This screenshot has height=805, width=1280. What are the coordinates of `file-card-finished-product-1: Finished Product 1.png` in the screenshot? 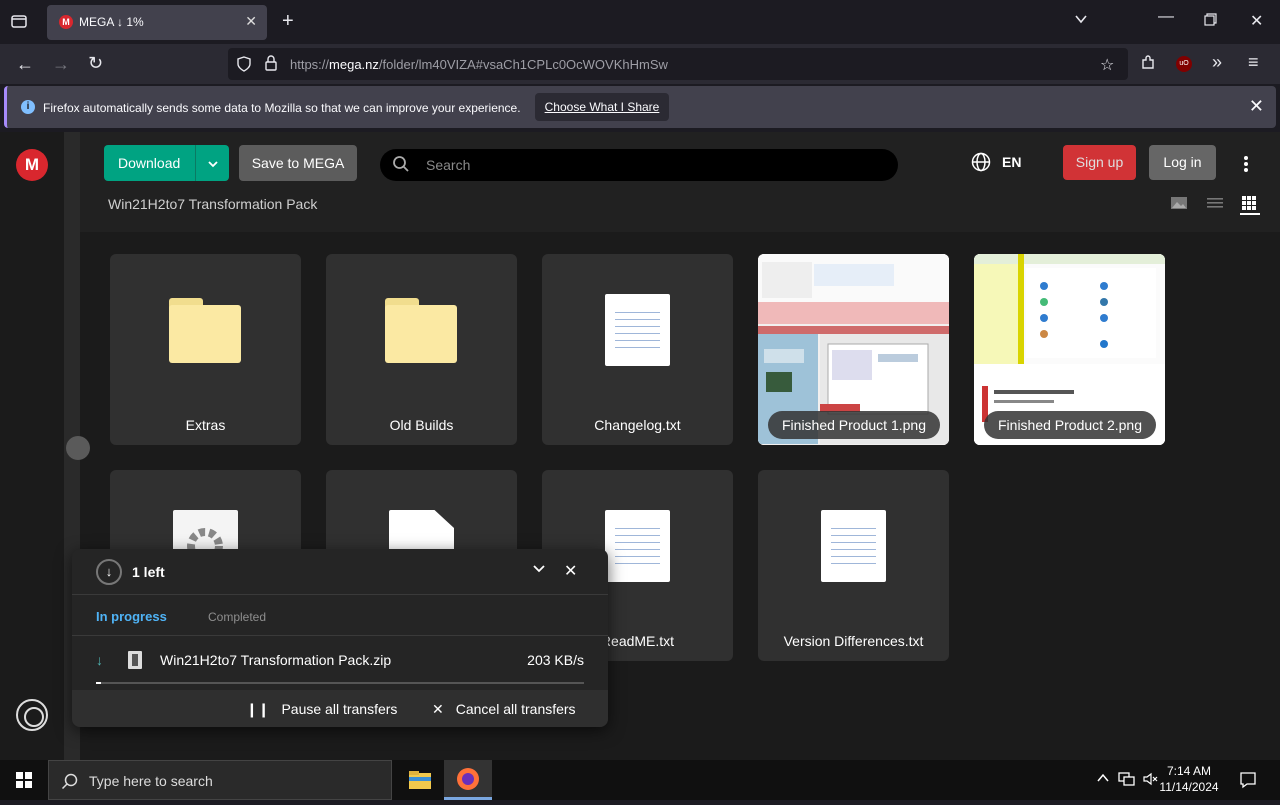 It's located at (853, 349).